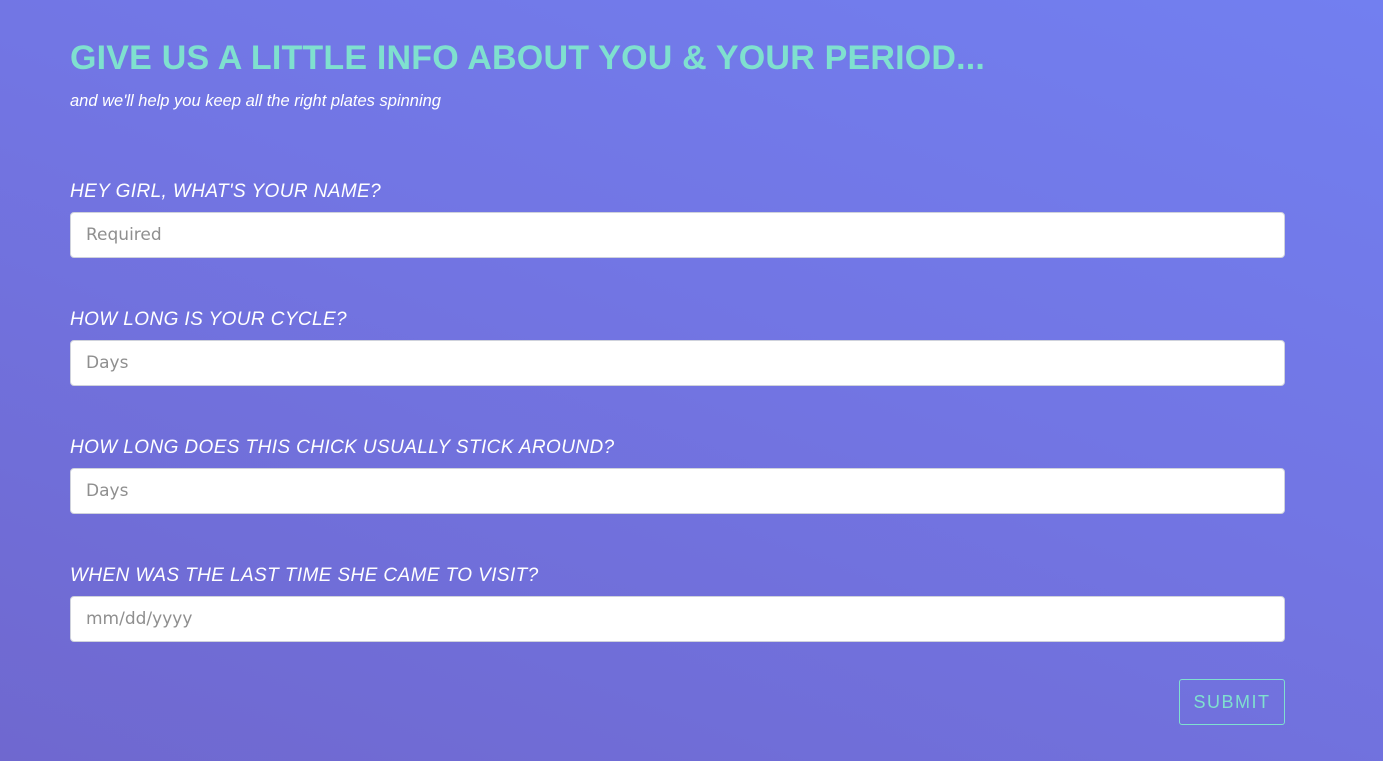 The image size is (1383, 761). What do you see at coordinates (226, 191) in the screenshot?
I see `name-field-label: HEY GIRL, WHAT'S YOUR NAME?` at bounding box center [226, 191].